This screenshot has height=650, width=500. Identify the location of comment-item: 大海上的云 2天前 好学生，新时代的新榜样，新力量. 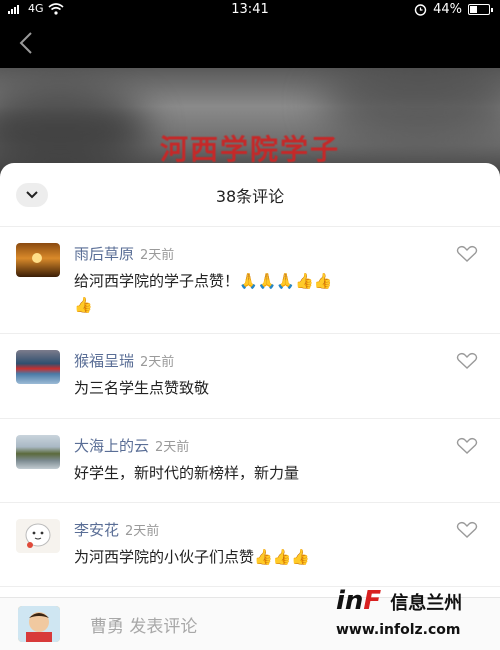
(250, 461).